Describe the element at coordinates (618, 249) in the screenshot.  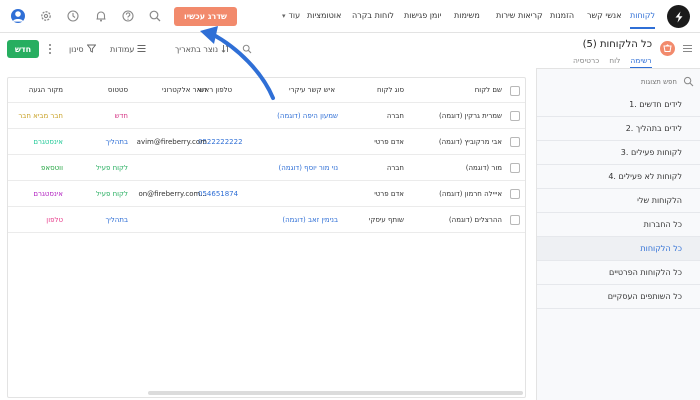
I see `sidebar-item-all-customers: כל הלקוחות` at that location.